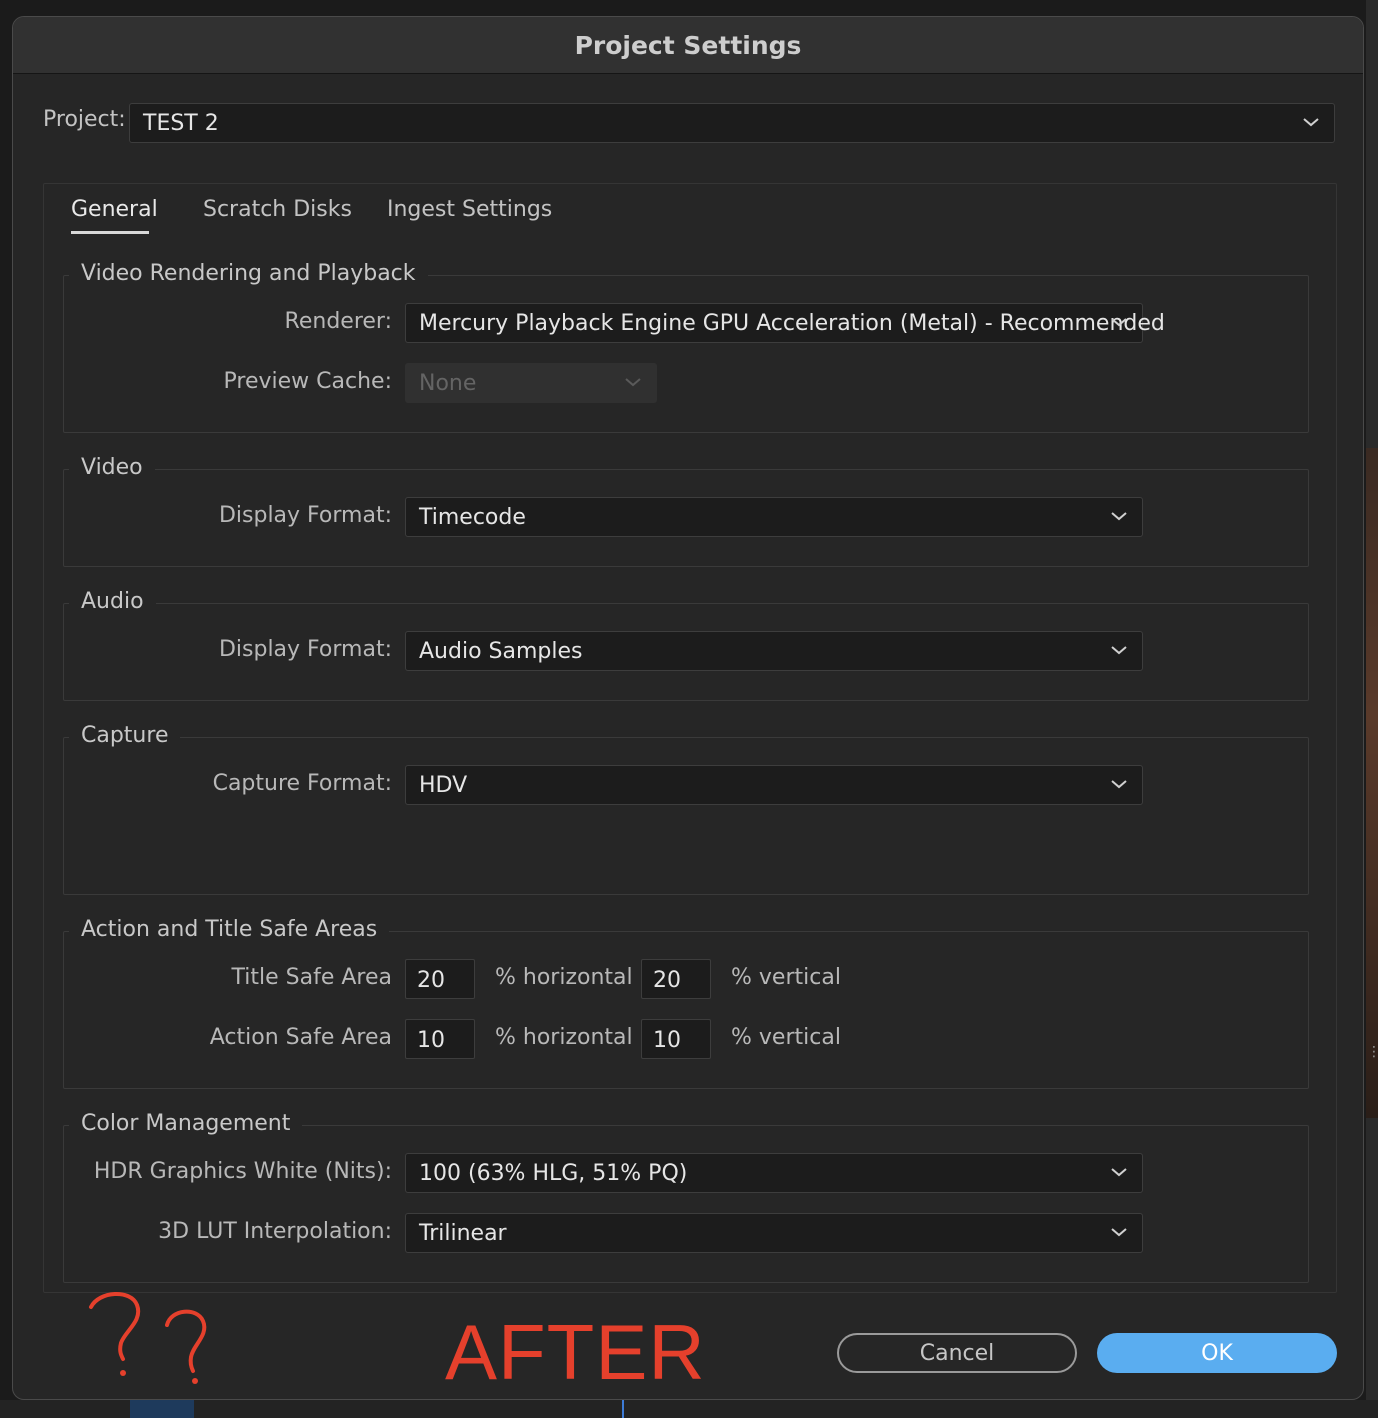 This screenshot has width=1378, height=1418. I want to click on preview-cache-value: None, so click(448, 383).